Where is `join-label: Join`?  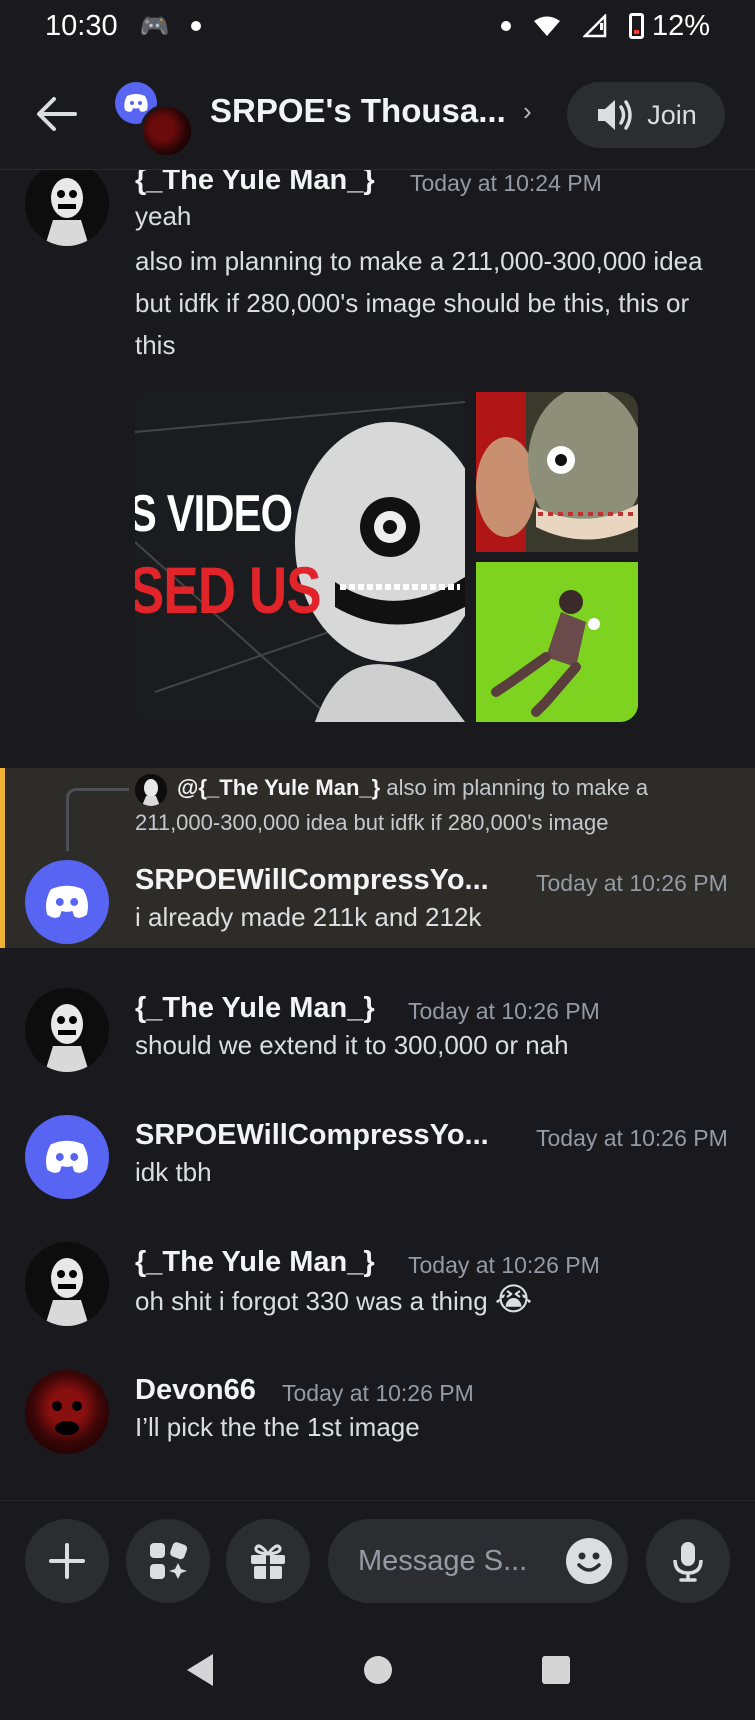
join-label: Join is located at coordinates (672, 114).